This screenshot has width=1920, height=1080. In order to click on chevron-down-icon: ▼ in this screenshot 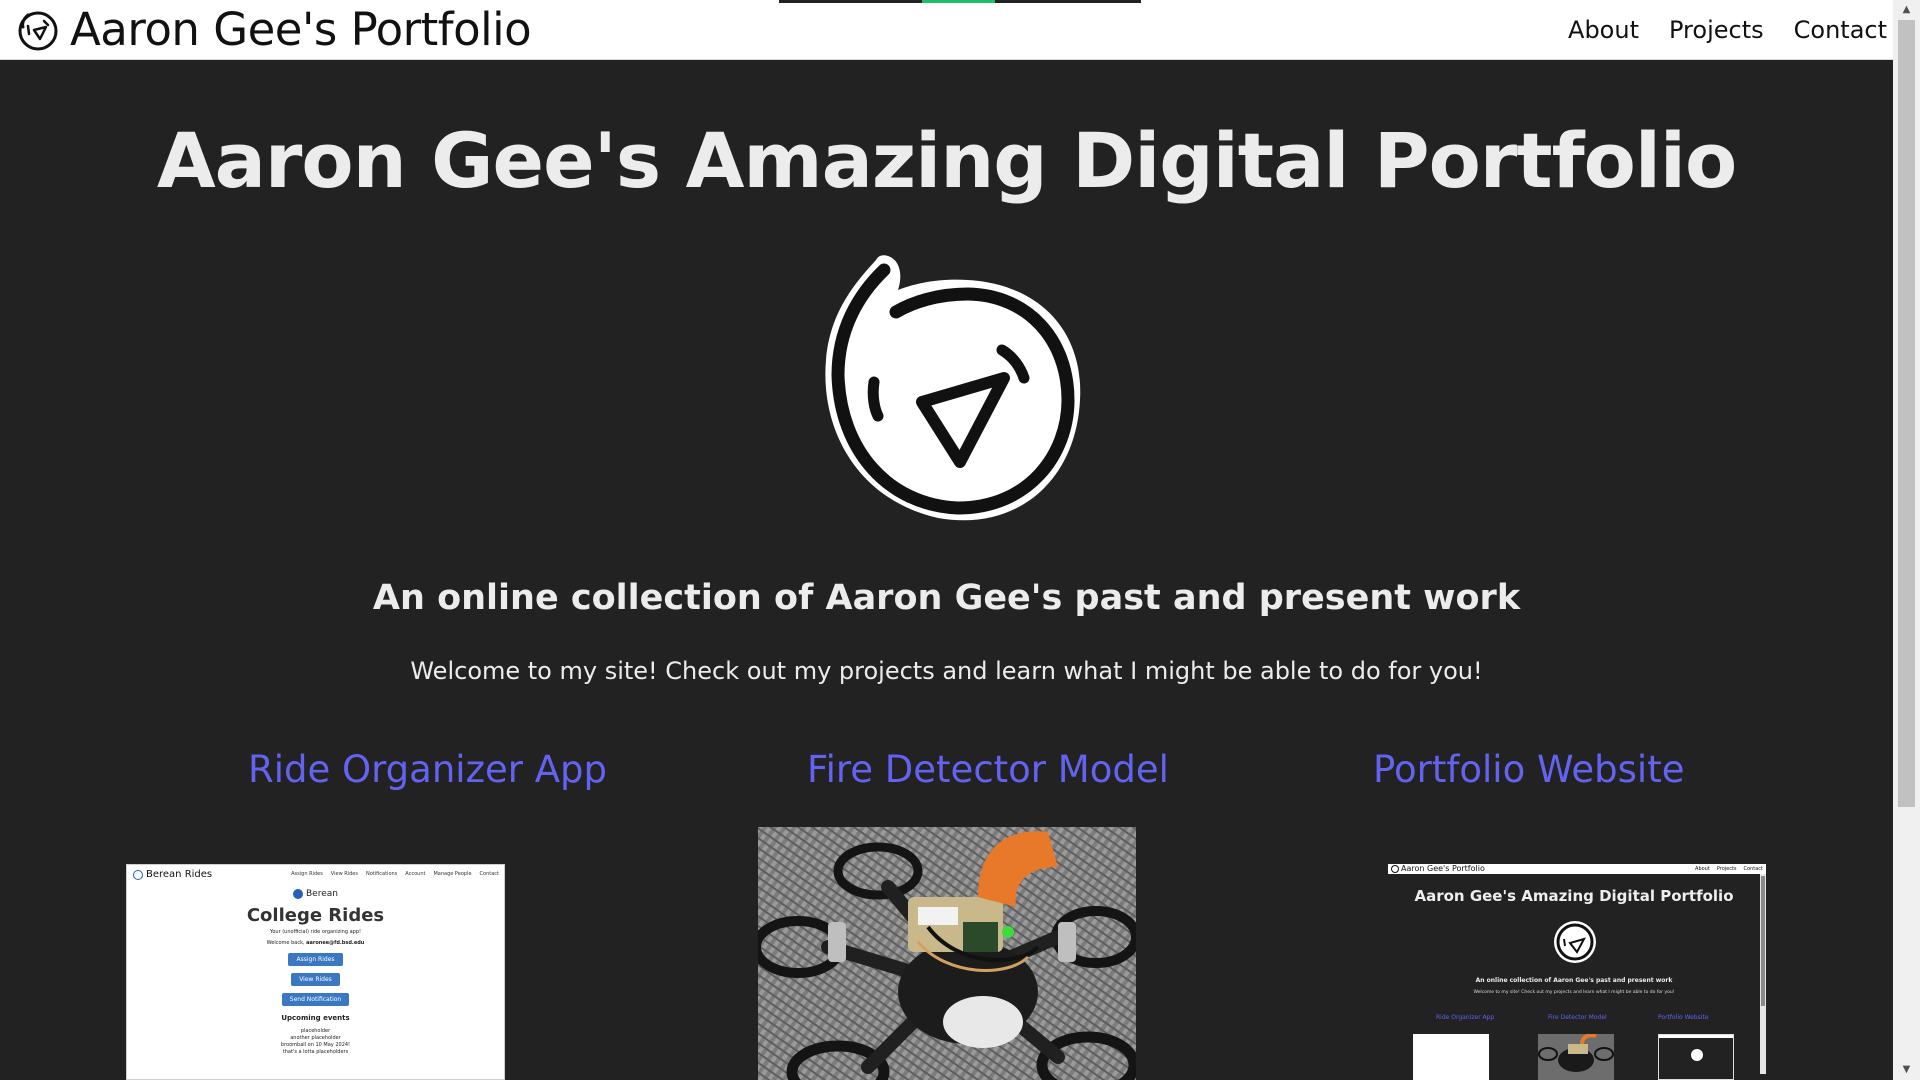, I will do `click(1906, 1070)`.